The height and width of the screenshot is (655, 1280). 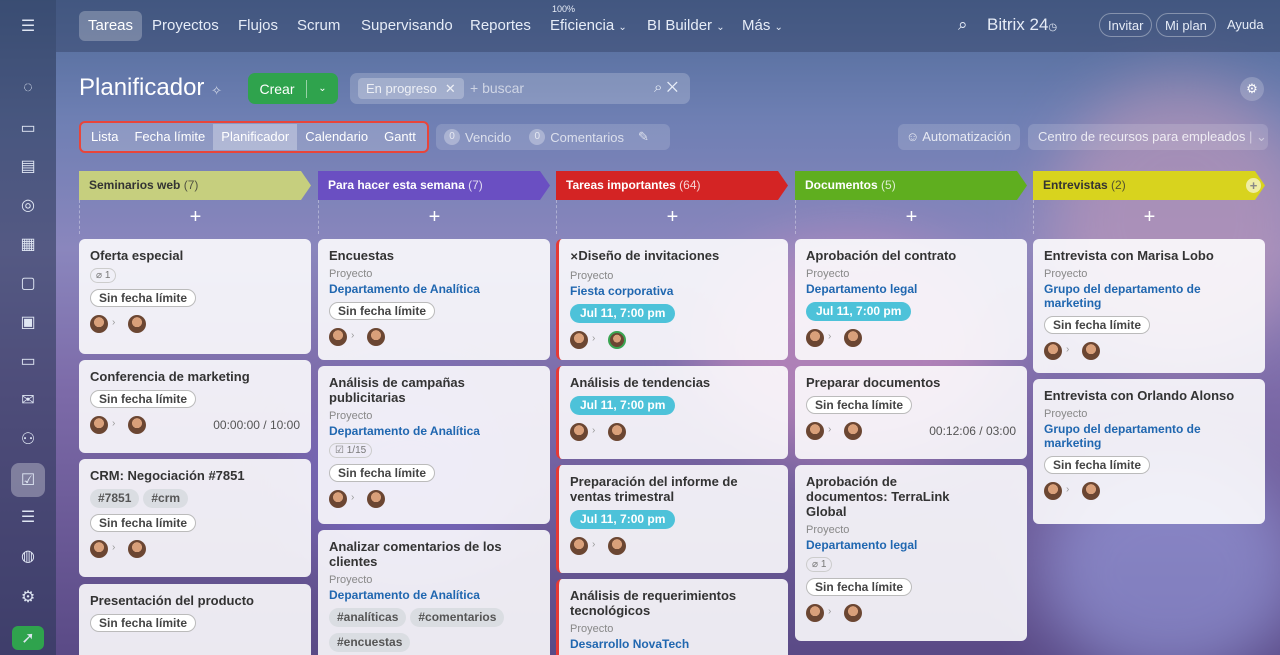 What do you see at coordinates (488, 137) in the screenshot?
I see `overdue-counter: Vencido` at bounding box center [488, 137].